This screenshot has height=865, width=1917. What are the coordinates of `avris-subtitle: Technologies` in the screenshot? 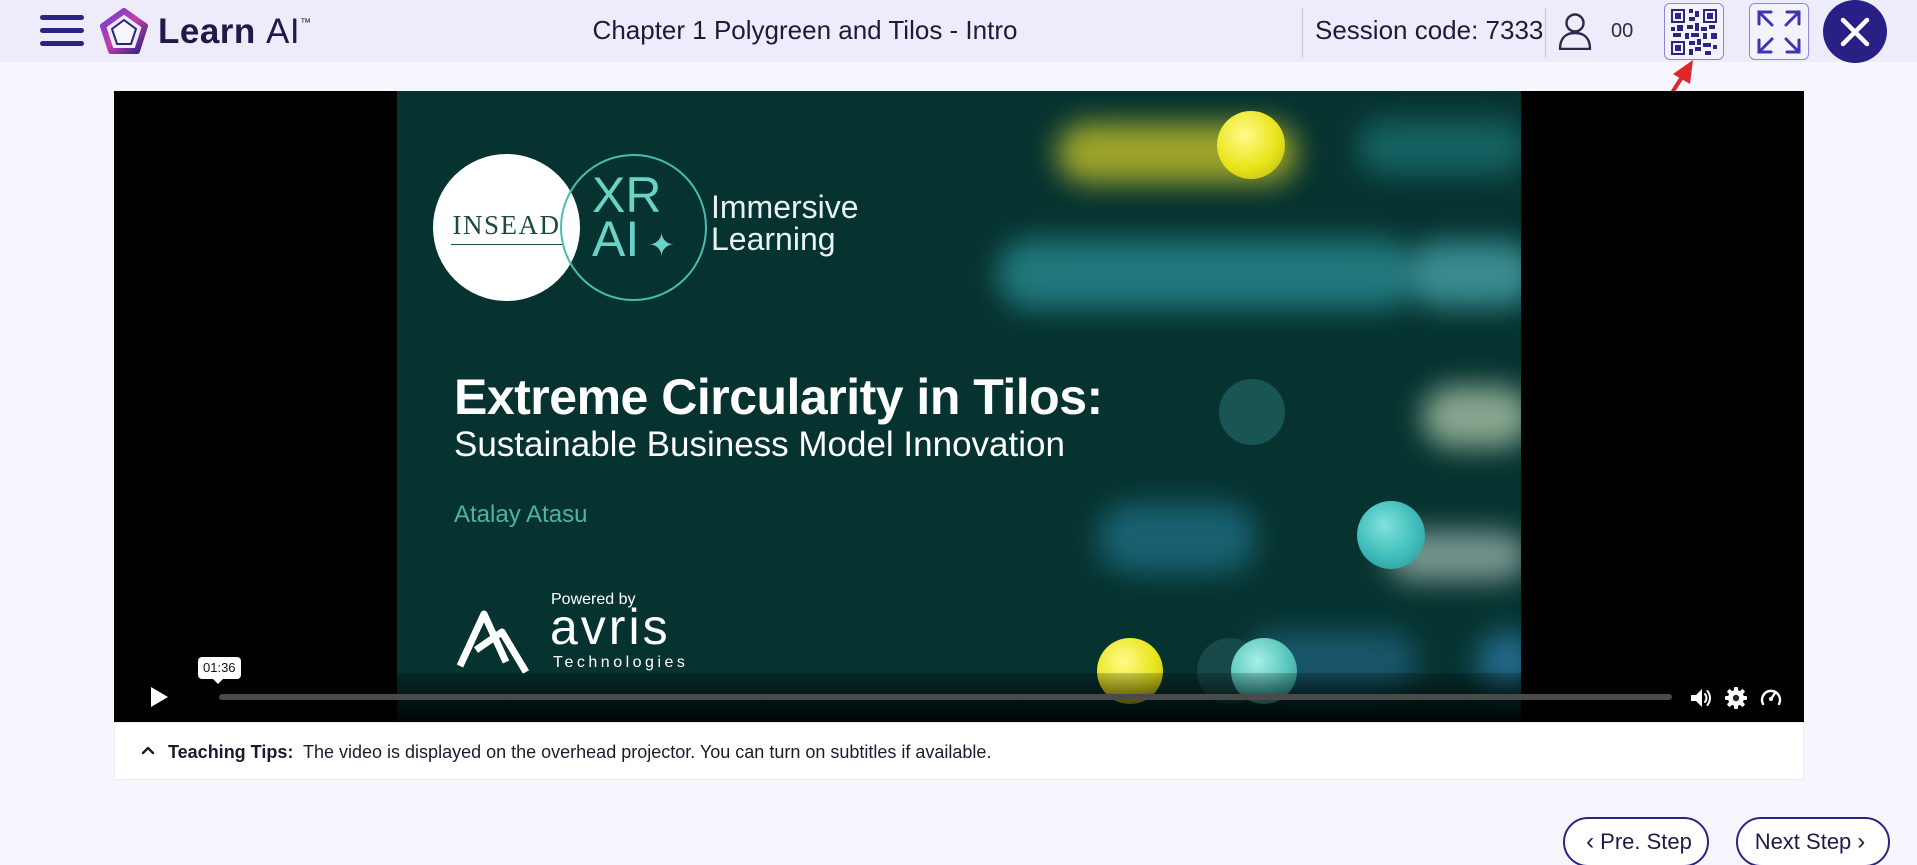 It's located at (621, 662).